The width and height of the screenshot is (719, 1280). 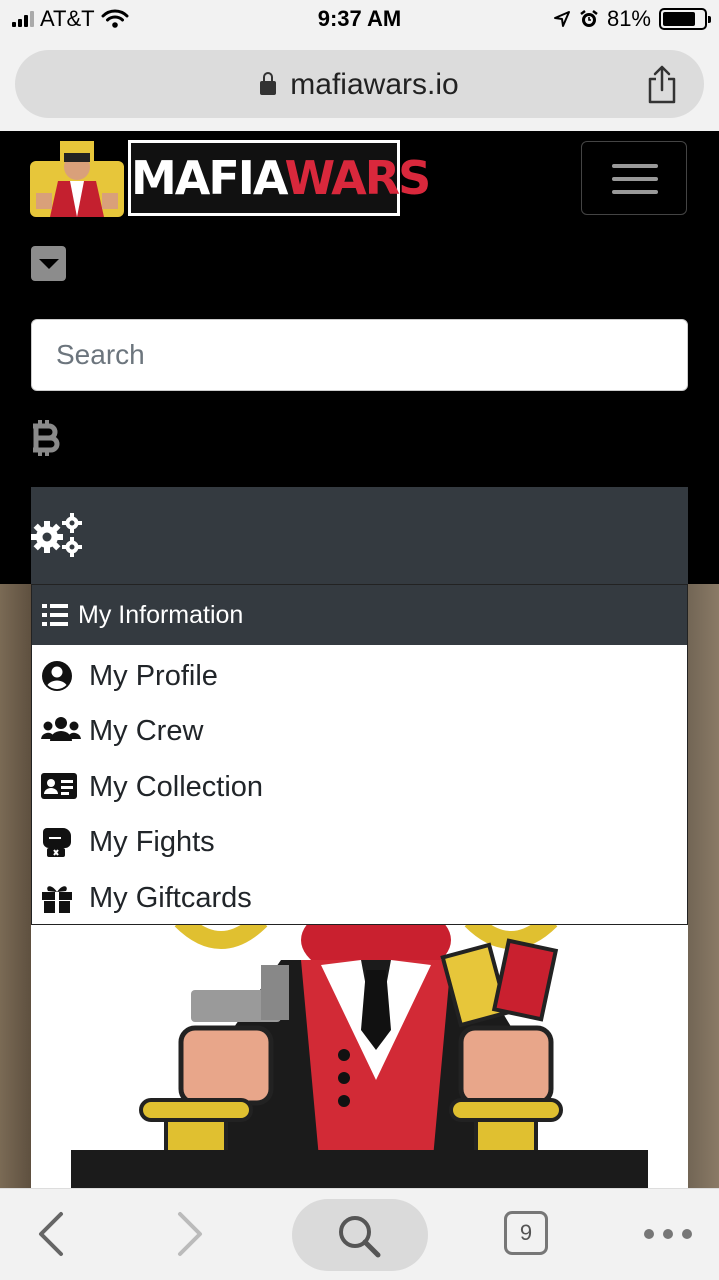 I want to click on address-domain: mafiawars.io, so click(x=374, y=84).